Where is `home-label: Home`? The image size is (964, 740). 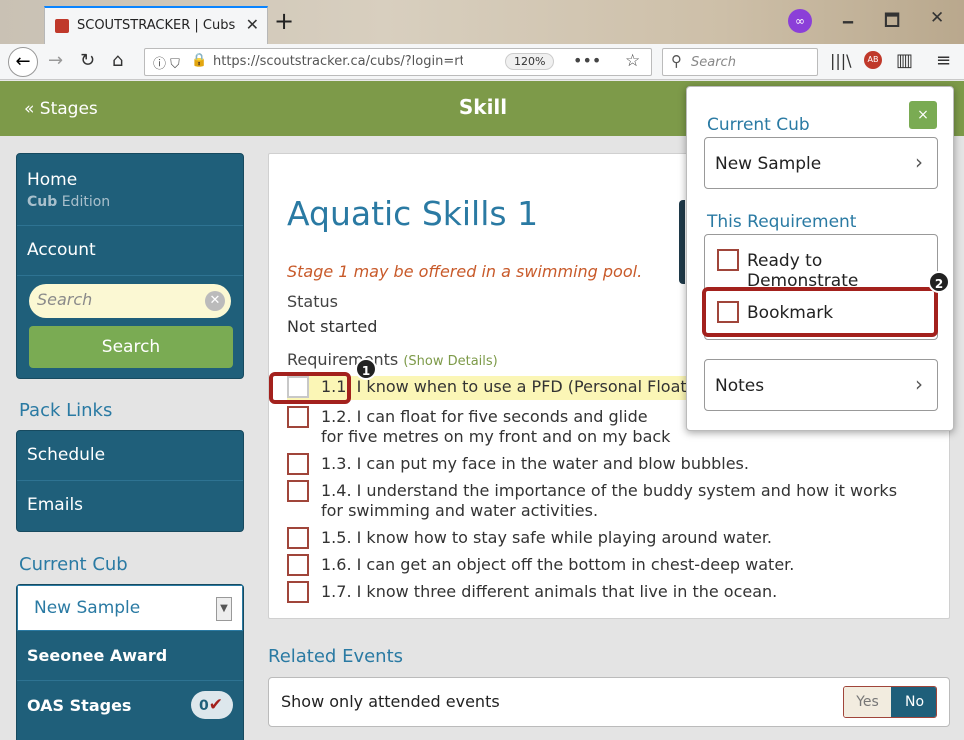 home-label: Home is located at coordinates (52, 180).